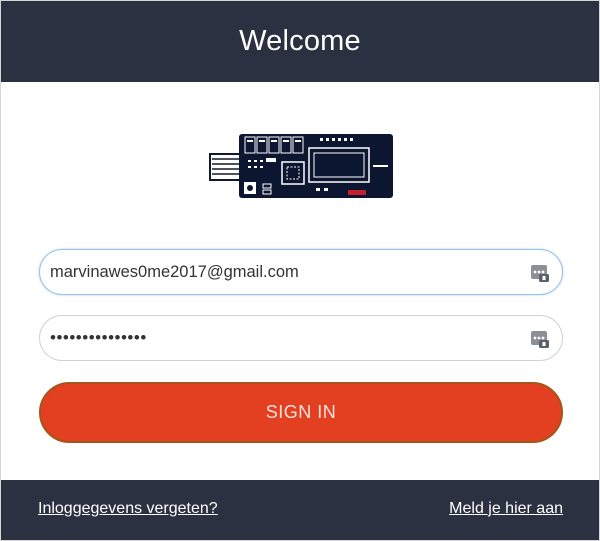 This screenshot has height=541, width=600. What do you see at coordinates (301, 412) in the screenshot?
I see `sign-in-button: SIGN IN` at bounding box center [301, 412].